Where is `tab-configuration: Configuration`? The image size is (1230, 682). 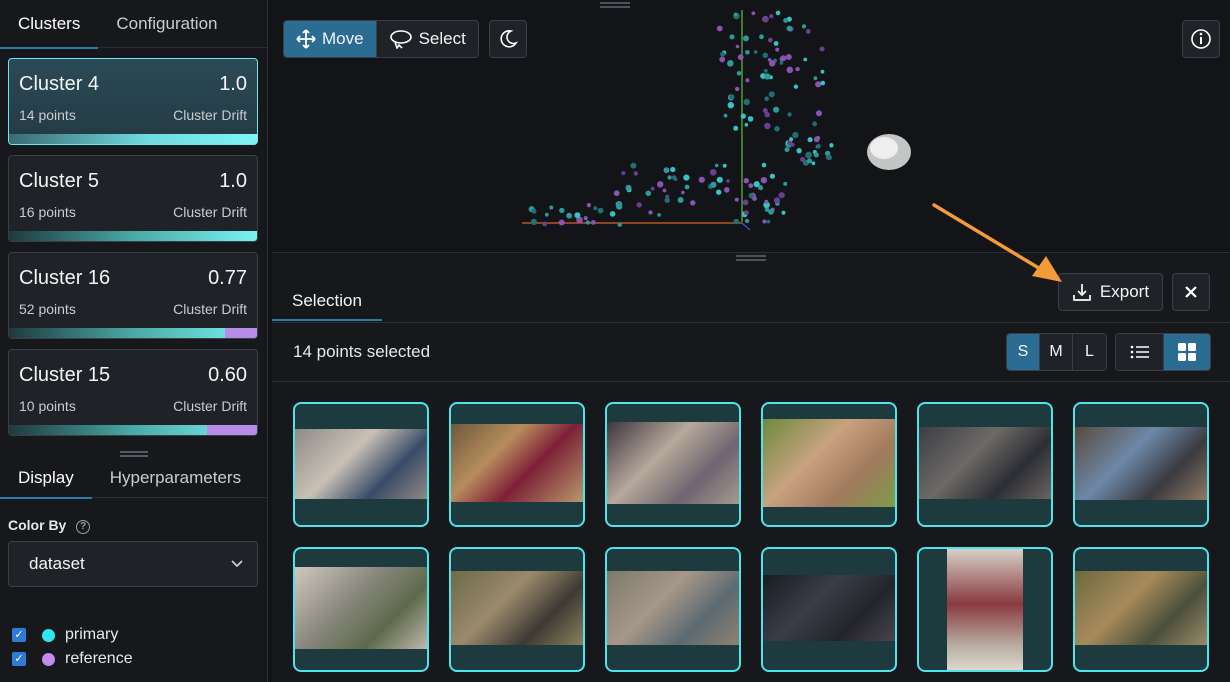
tab-configuration: Configuration is located at coordinates (166, 24).